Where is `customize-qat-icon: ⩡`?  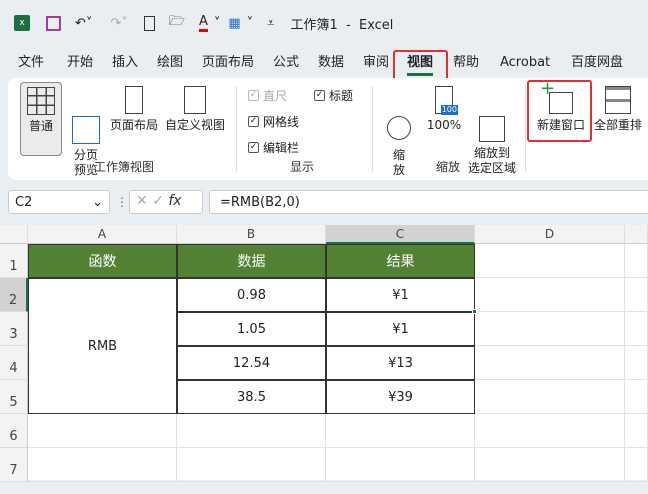
customize-qat-icon: ⩡ is located at coordinates (270, 23).